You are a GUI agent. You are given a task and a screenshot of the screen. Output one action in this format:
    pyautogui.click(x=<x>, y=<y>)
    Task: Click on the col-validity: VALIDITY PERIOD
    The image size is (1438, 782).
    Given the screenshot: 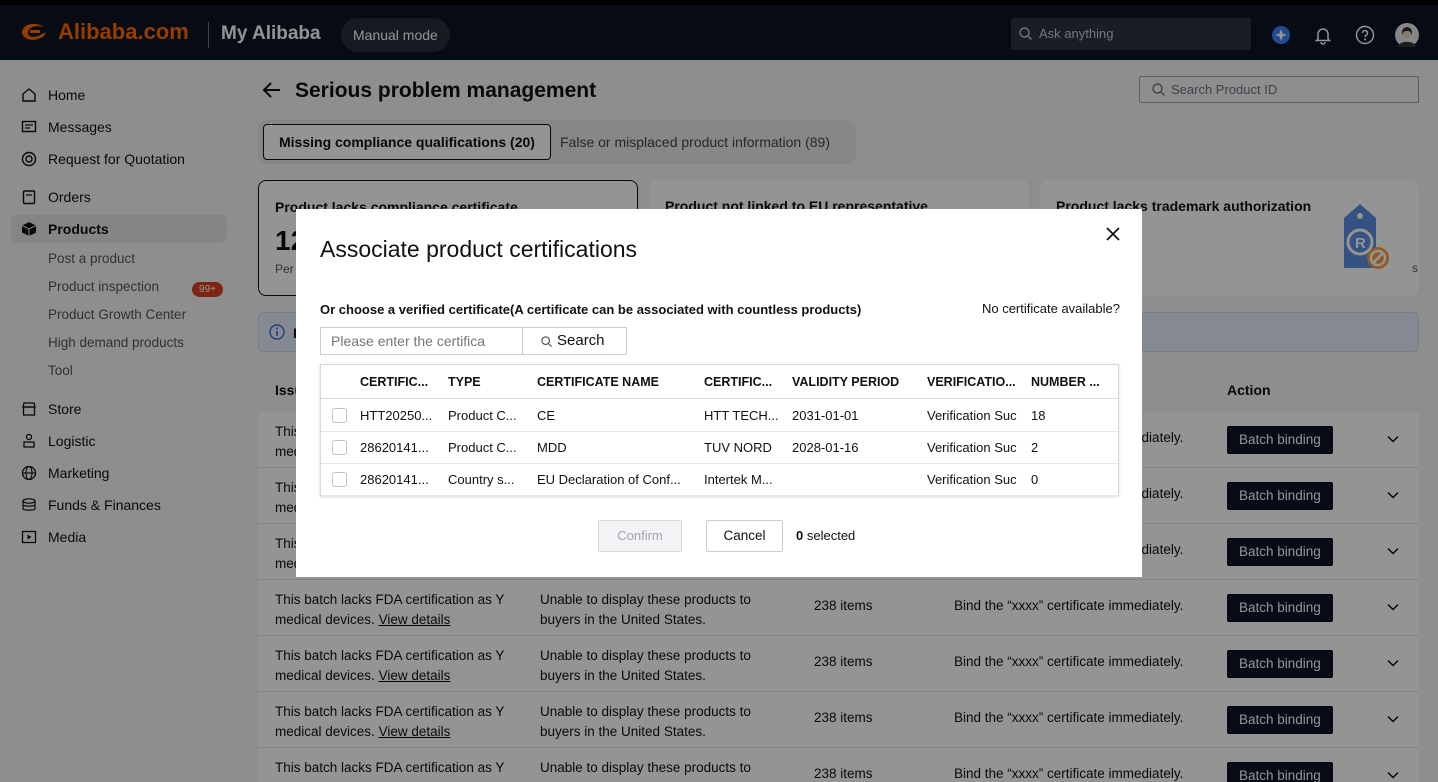 What is the action you would take?
    pyautogui.click(x=846, y=382)
    